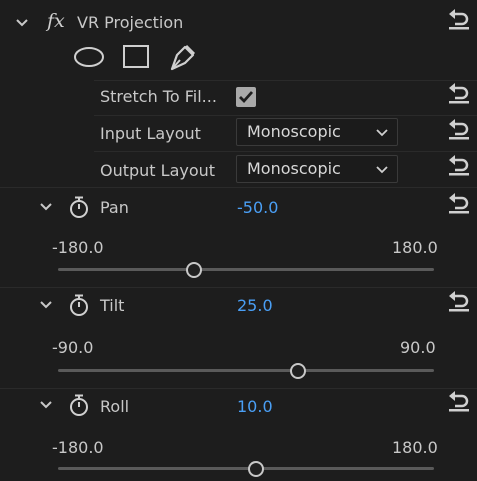 The width and height of the screenshot is (477, 481). Describe the element at coordinates (459, 129) in the screenshot. I see `reset-input-layout-icon` at that location.